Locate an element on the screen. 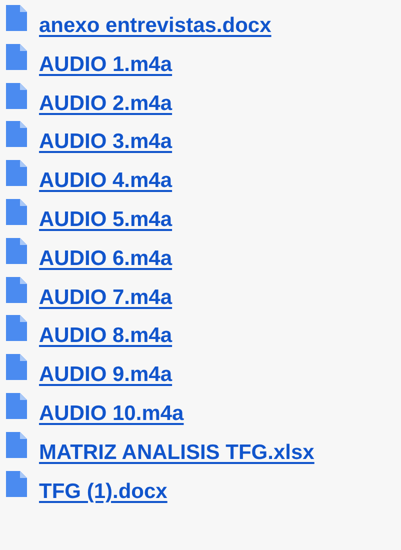  file-link: AUDIO 9.m4a is located at coordinates (105, 375).